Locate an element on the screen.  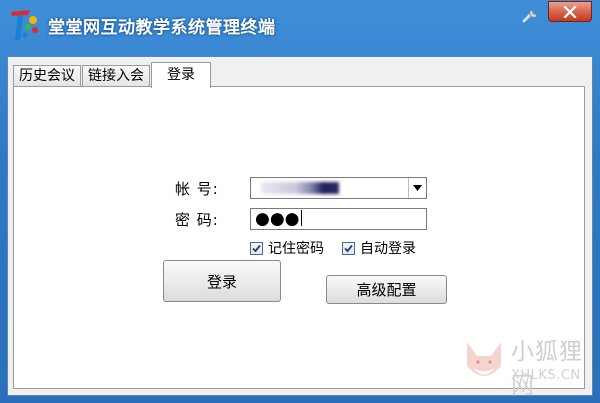
watermark-cn: 小狐狸网 is located at coordinates (547, 369).